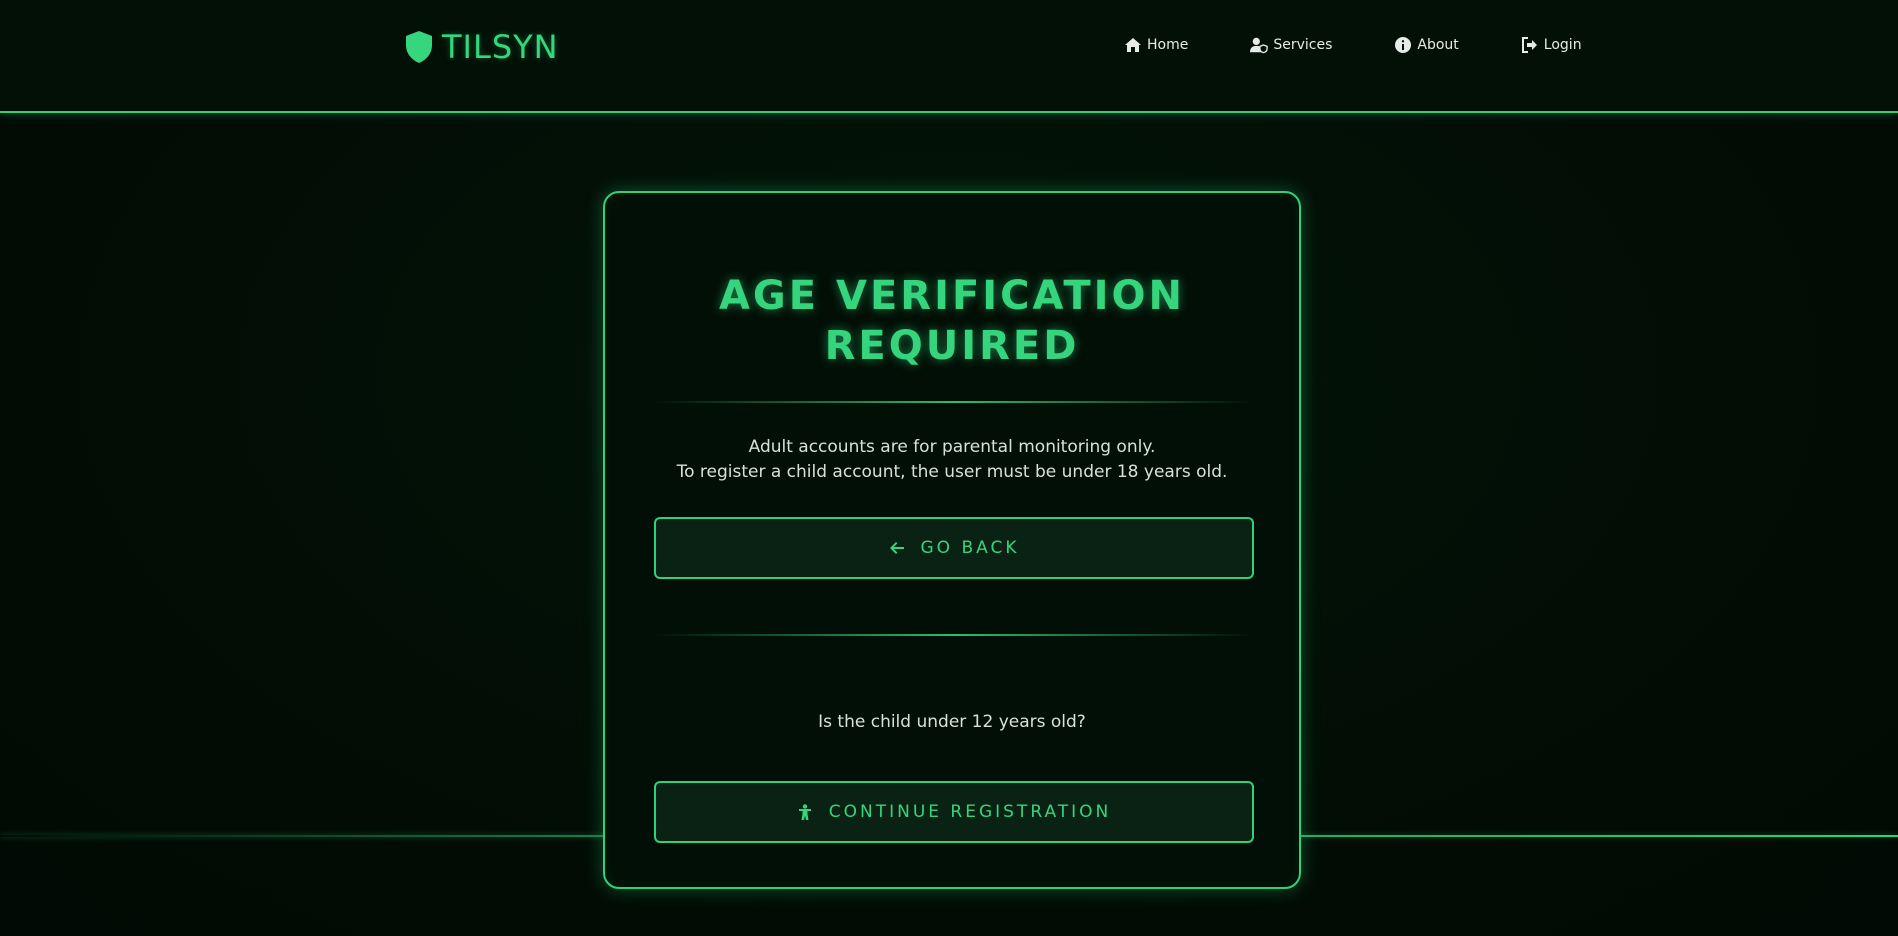 The image size is (1898, 936). I want to click on divider-bottom, so click(954, 635).